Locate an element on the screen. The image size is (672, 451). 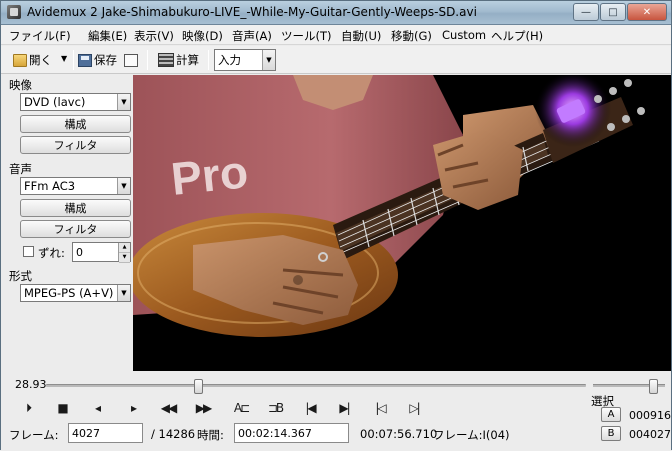
next-frame-icon: ▸ is located at coordinates (133, 408).